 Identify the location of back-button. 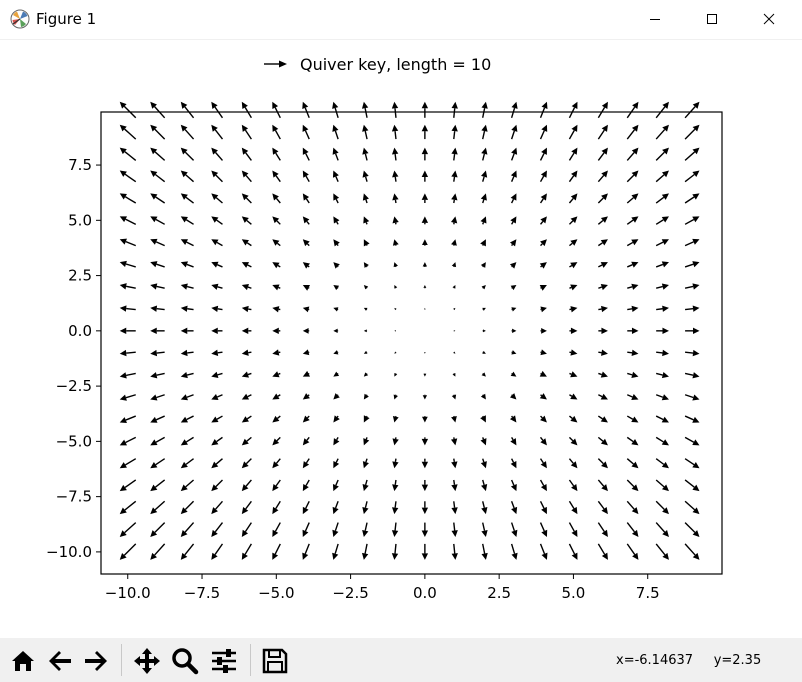
(60, 661).